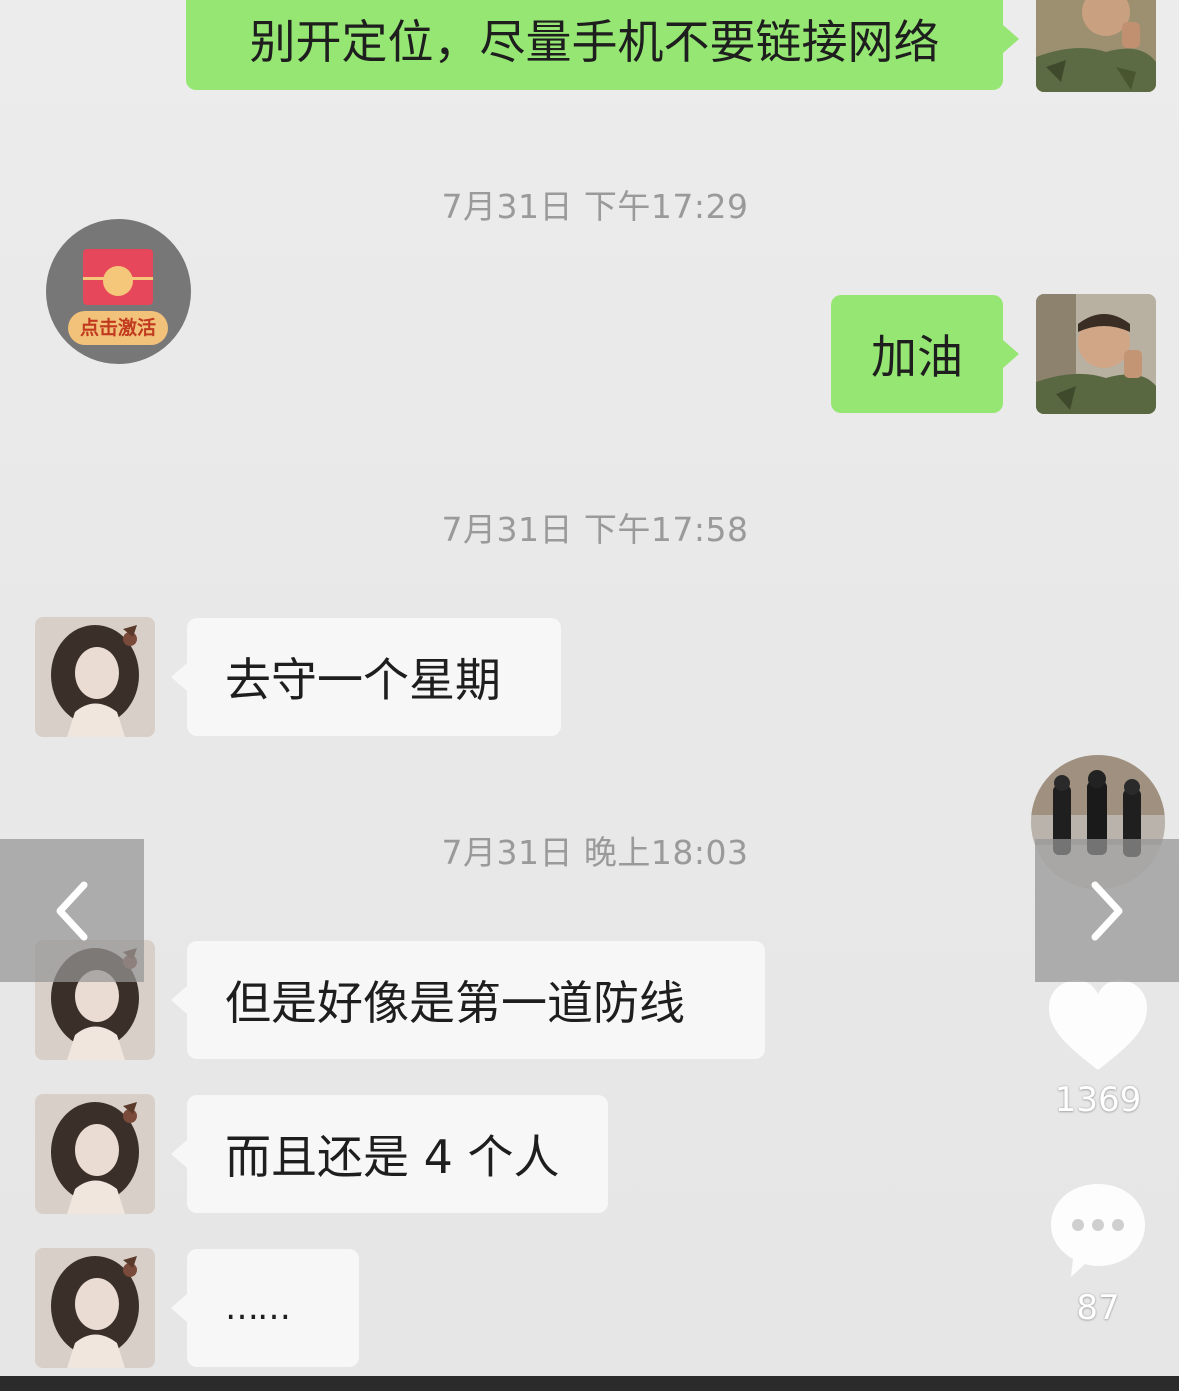 The width and height of the screenshot is (1179, 1391). What do you see at coordinates (594, 42) in the screenshot?
I see `outgoing-message-text: 别开定位，尽量手机不要链接网络` at bounding box center [594, 42].